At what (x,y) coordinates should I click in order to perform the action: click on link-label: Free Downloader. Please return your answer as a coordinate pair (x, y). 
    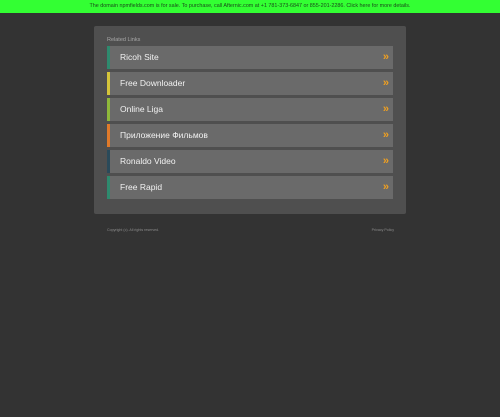
    Looking at the image, I should click on (153, 83).